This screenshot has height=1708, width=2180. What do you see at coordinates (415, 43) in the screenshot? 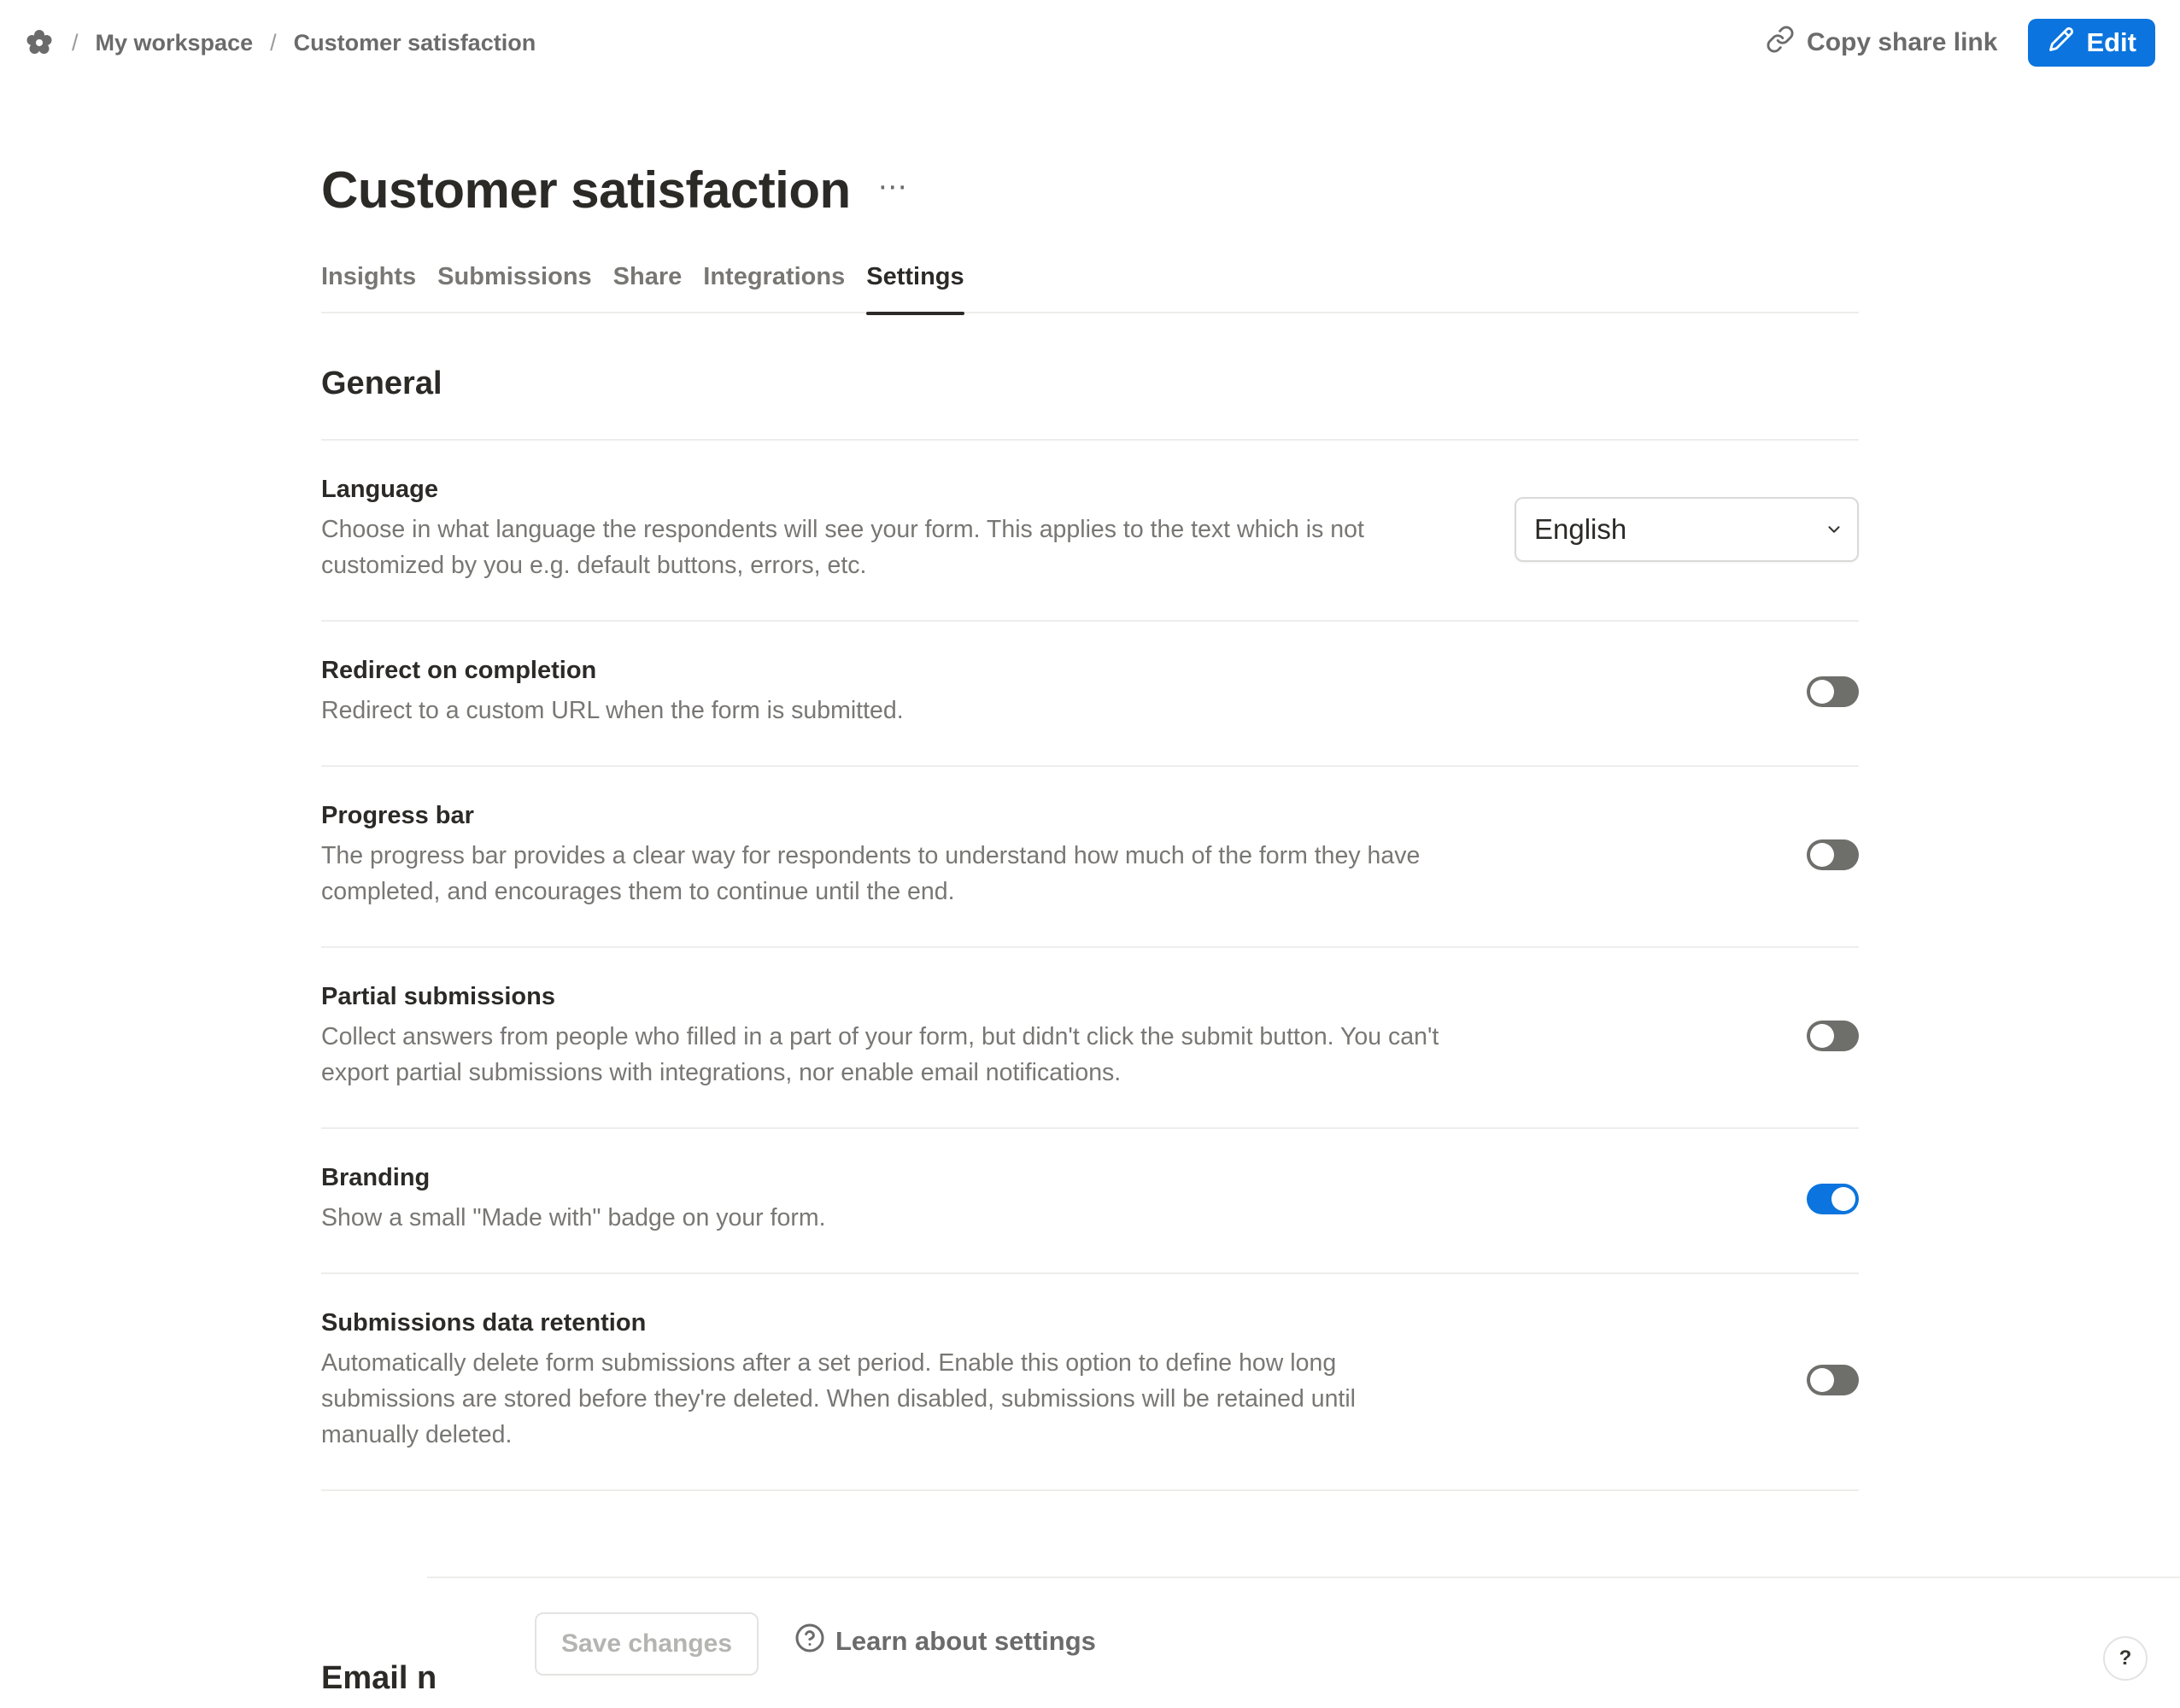
I see `breadcrumb-current-page: Customer satisfaction` at bounding box center [415, 43].